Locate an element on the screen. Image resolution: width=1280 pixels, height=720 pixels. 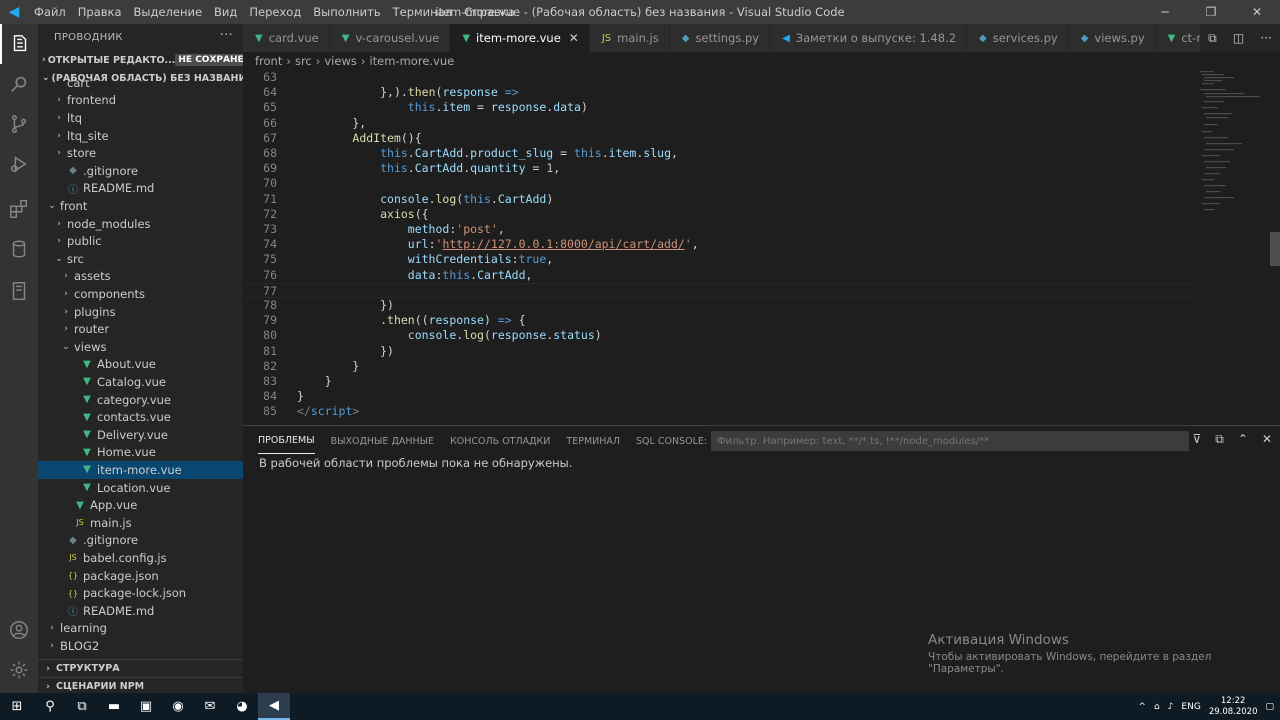
tree-item: ▼ Delivery.vue is located at coordinates (140, 435).